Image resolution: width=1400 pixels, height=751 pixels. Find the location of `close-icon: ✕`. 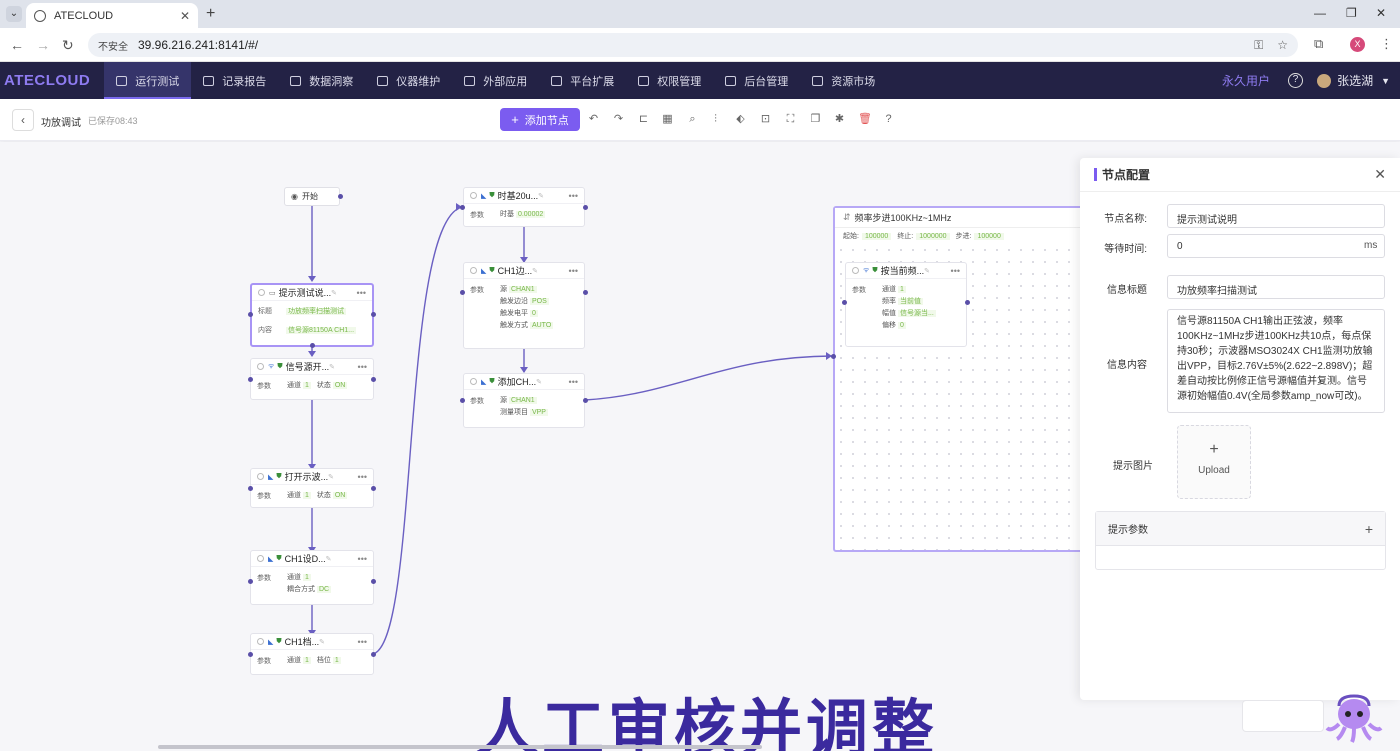

close-icon: ✕ is located at coordinates (1380, 174).